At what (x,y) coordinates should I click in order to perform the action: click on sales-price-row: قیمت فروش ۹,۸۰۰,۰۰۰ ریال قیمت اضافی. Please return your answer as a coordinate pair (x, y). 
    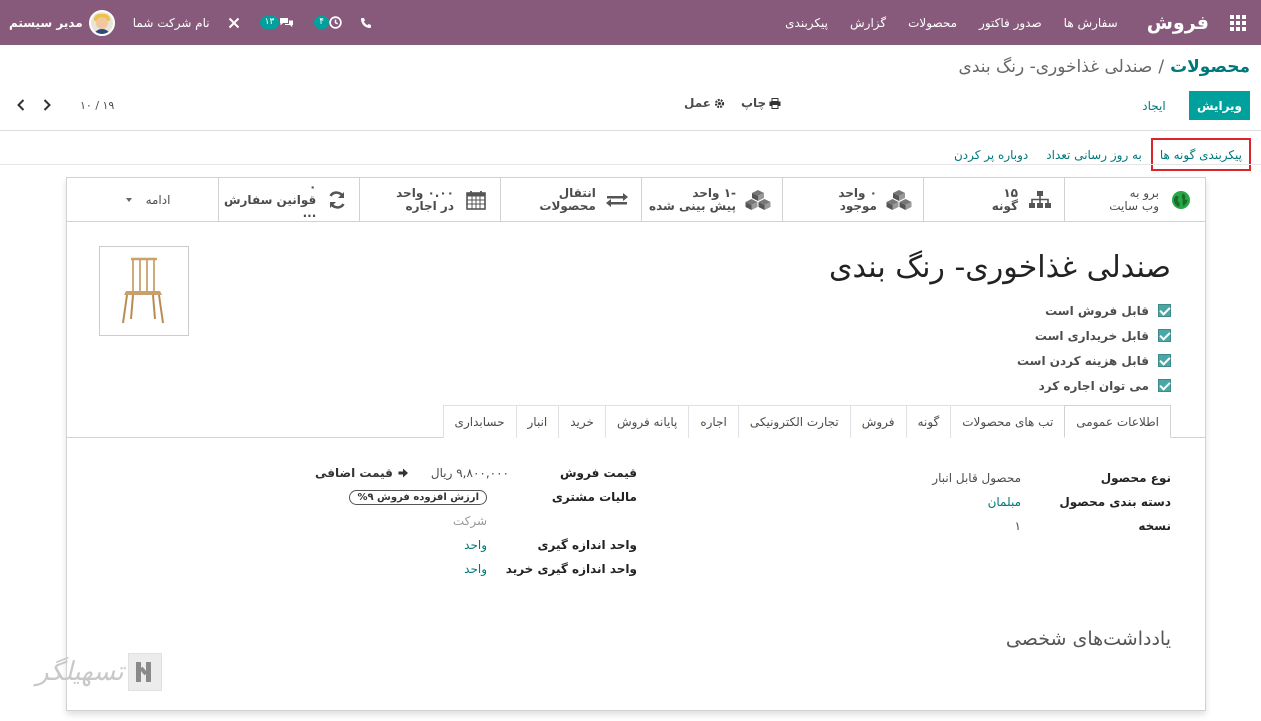
    Looking at the image, I should click on (476, 473).